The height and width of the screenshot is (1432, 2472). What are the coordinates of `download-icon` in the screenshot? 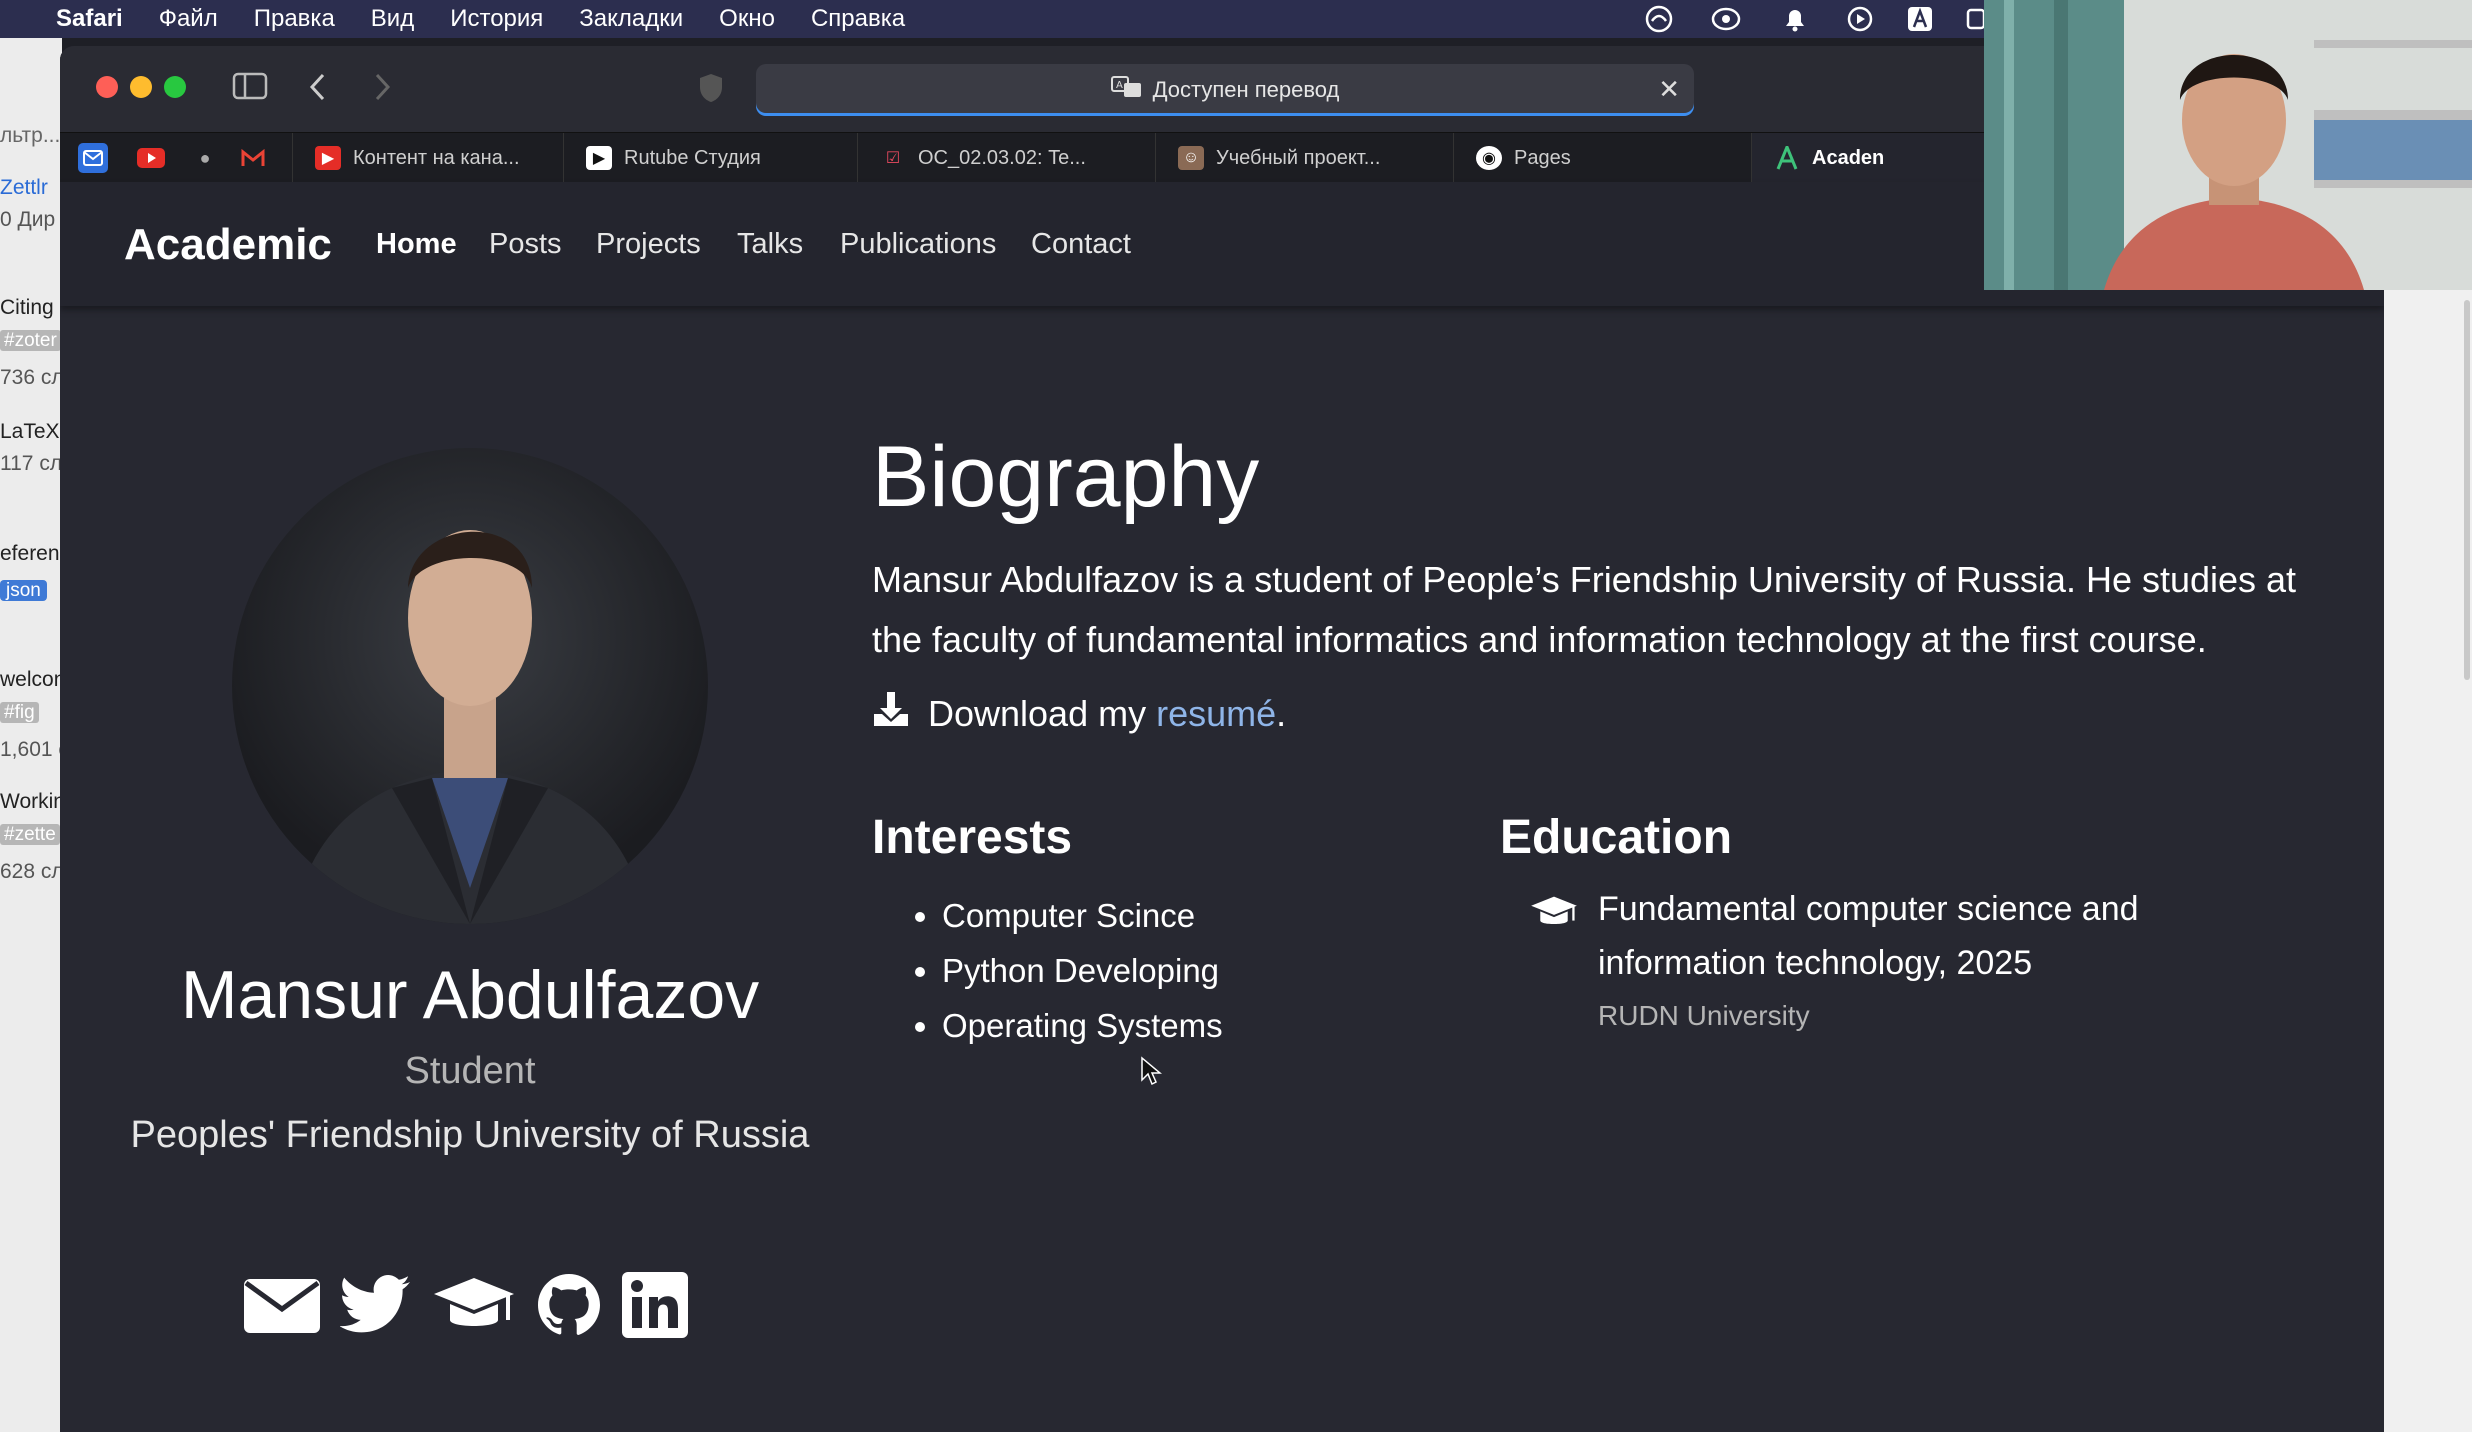 It's located at (891, 713).